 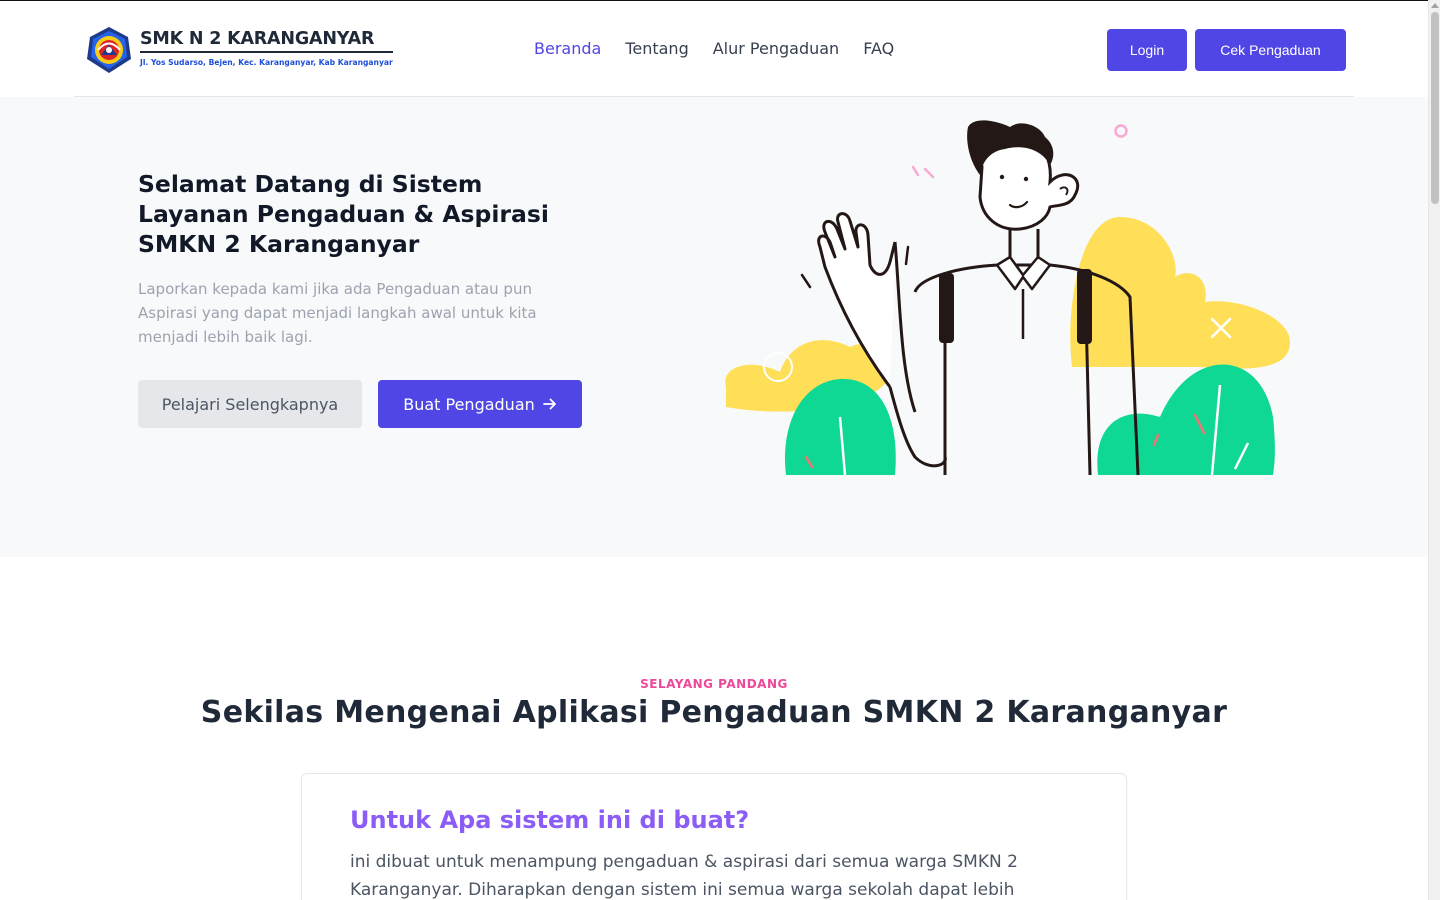 I want to click on nav-item-faq: FAQ, so click(x=878, y=49).